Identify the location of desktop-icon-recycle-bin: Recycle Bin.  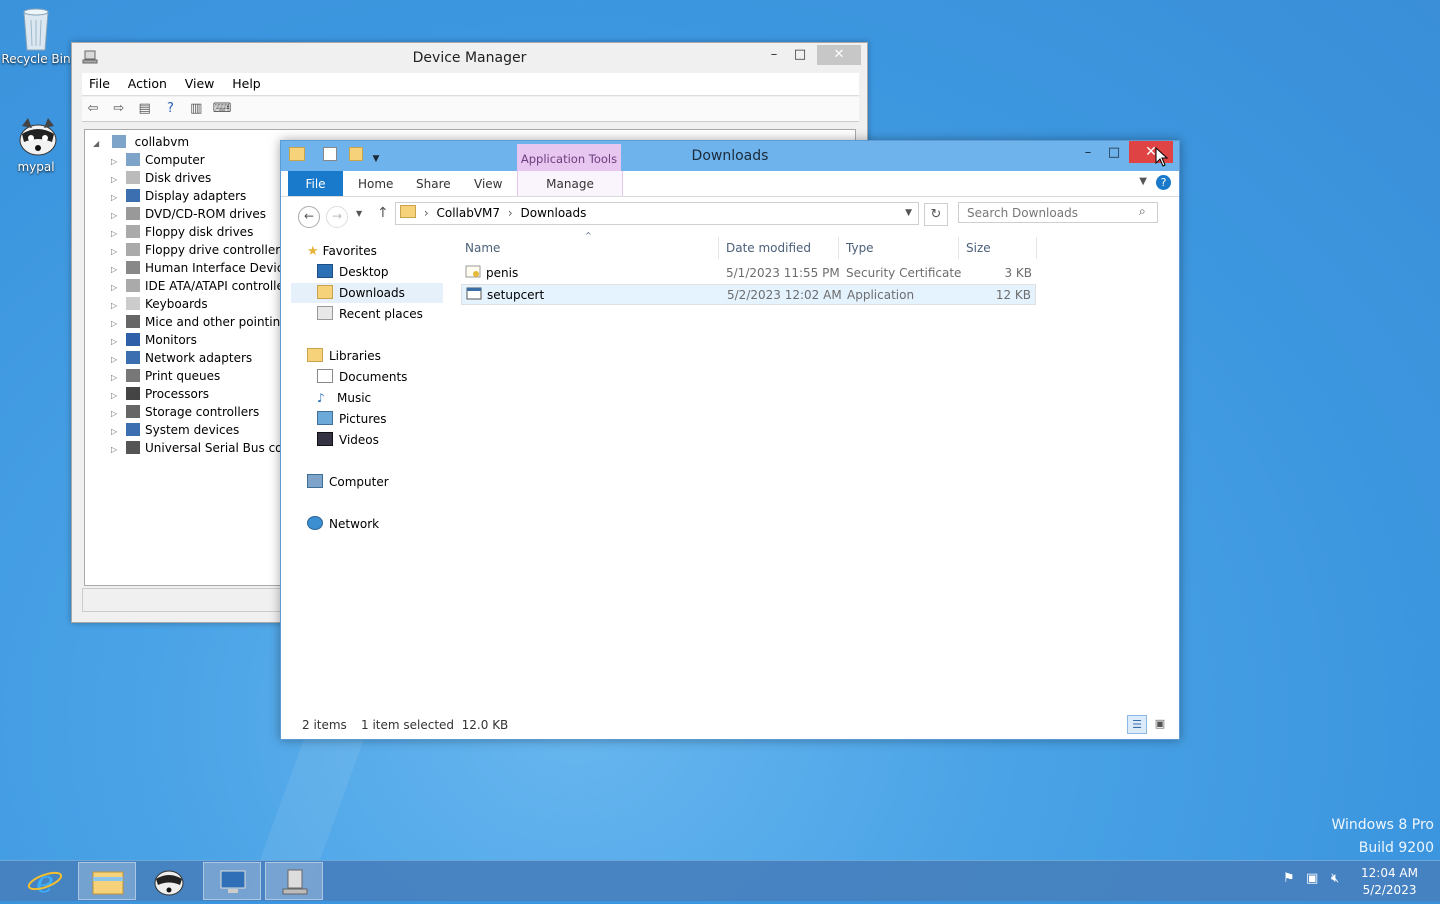
(36, 36).